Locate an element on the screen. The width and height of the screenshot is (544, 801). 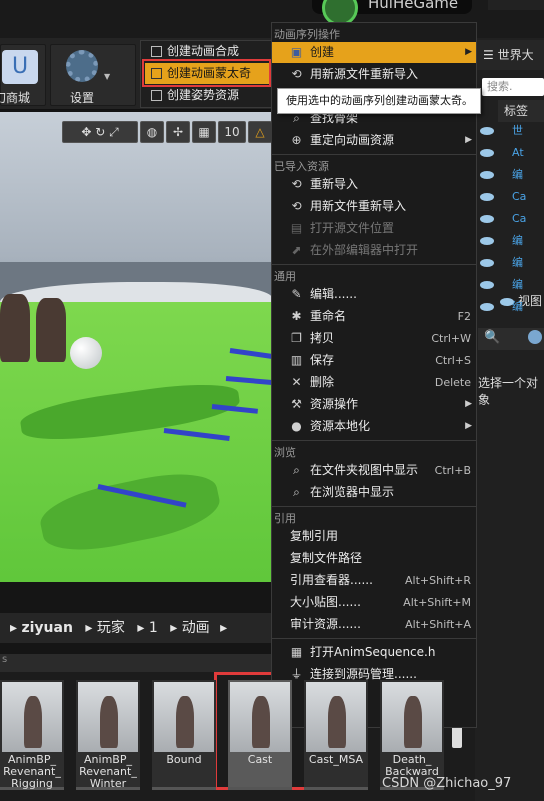
menu-item: ⟲ 重新导入 is located at coordinates (374, 184).